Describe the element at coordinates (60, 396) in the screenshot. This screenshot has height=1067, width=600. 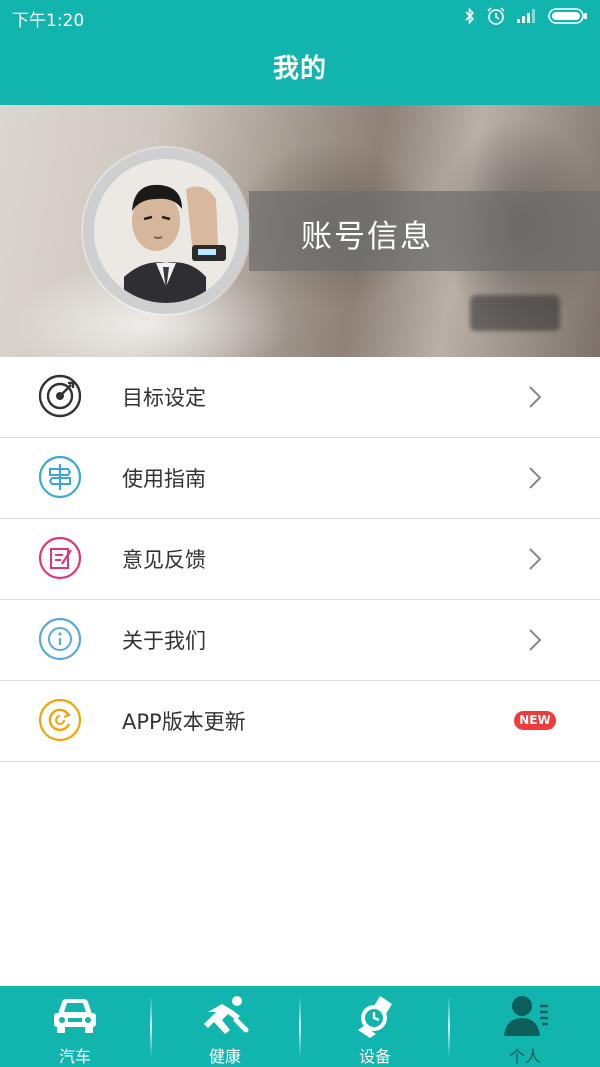
I see `target-icon` at that location.